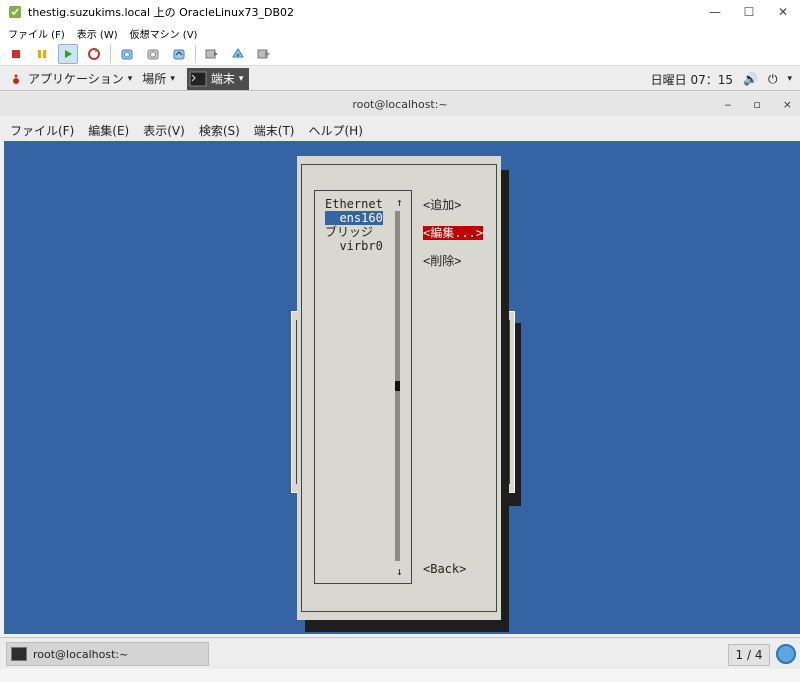 The width and height of the screenshot is (800, 682). What do you see at coordinates (219, 130) in the screenshot?
I see `terminal-menu-search: 検索(S)` at bounding box center [219, 130].